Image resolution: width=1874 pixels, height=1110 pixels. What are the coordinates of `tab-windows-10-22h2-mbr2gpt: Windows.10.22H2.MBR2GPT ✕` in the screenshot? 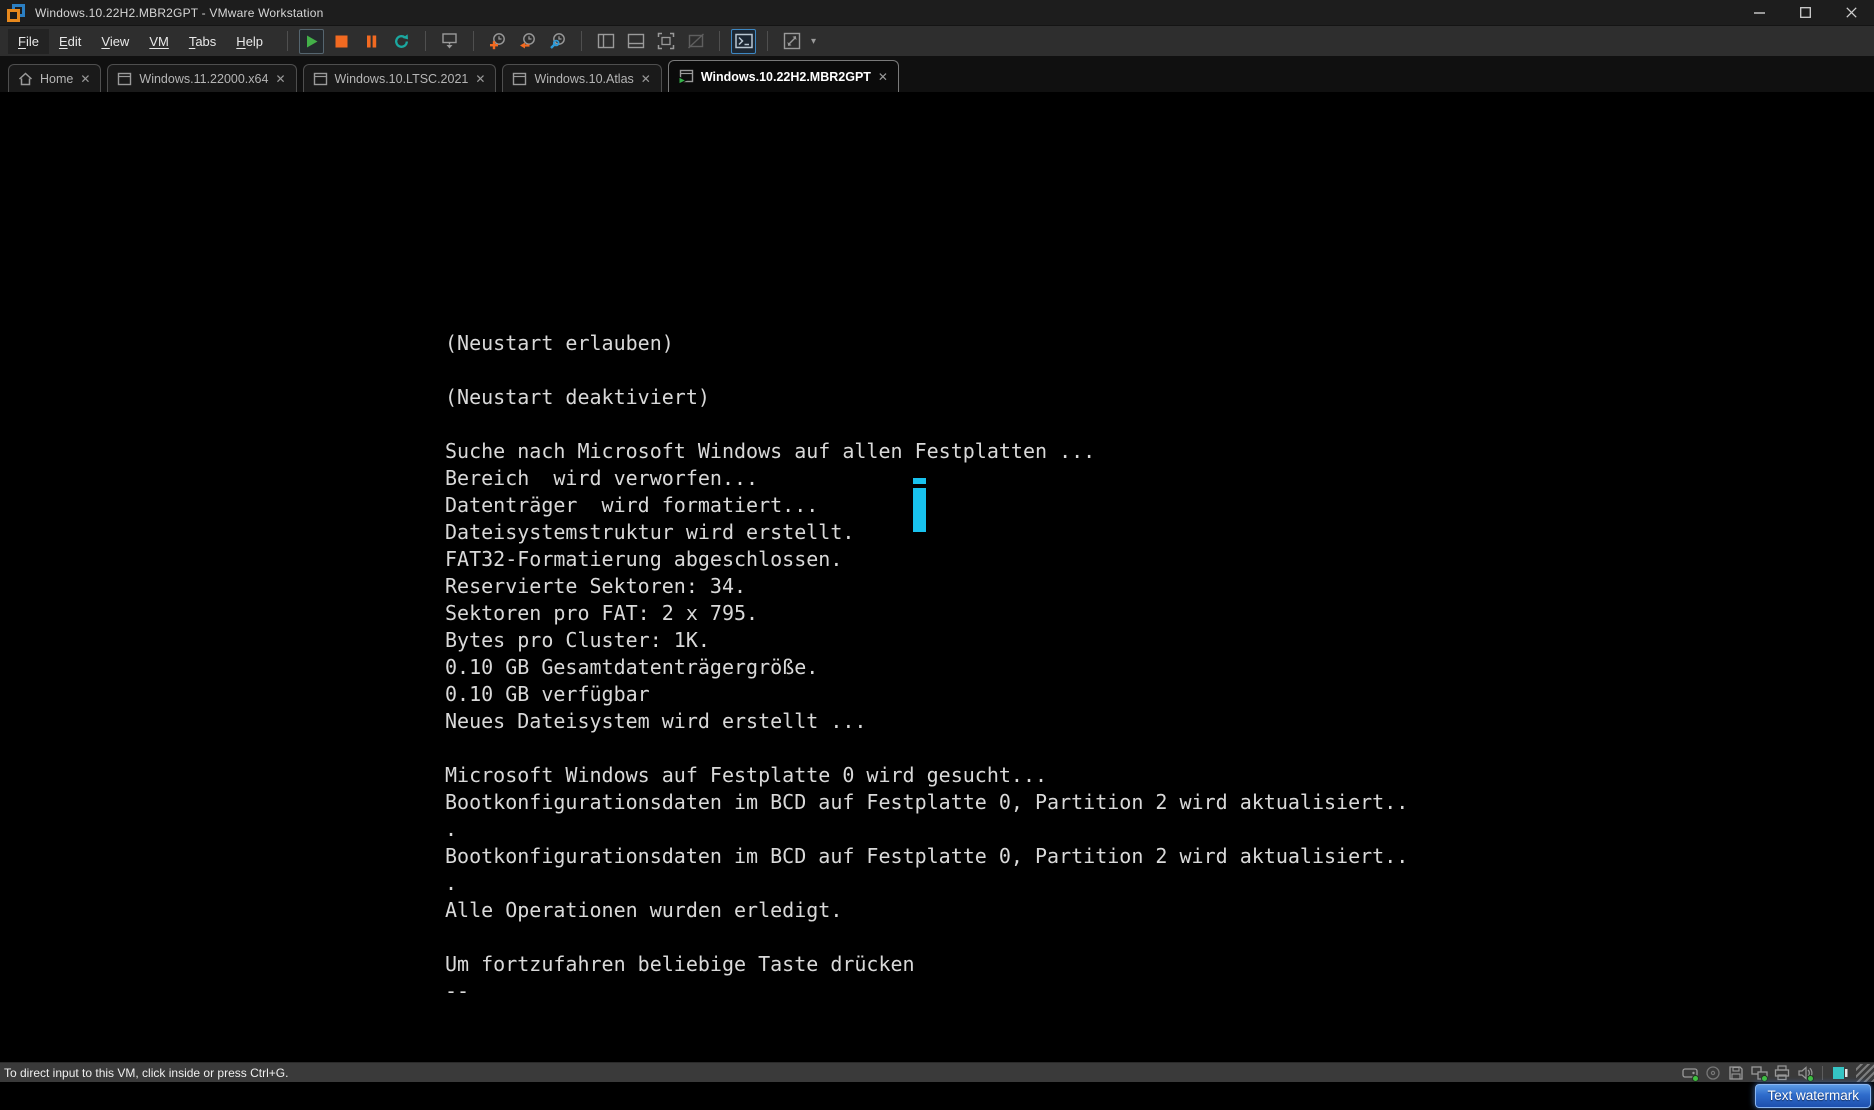 It's located at (783, 76).